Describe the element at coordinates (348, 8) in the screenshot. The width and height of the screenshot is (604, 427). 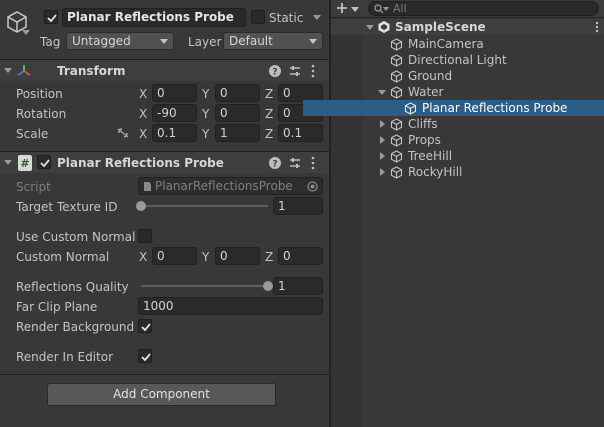
I see `create-button` at that location.